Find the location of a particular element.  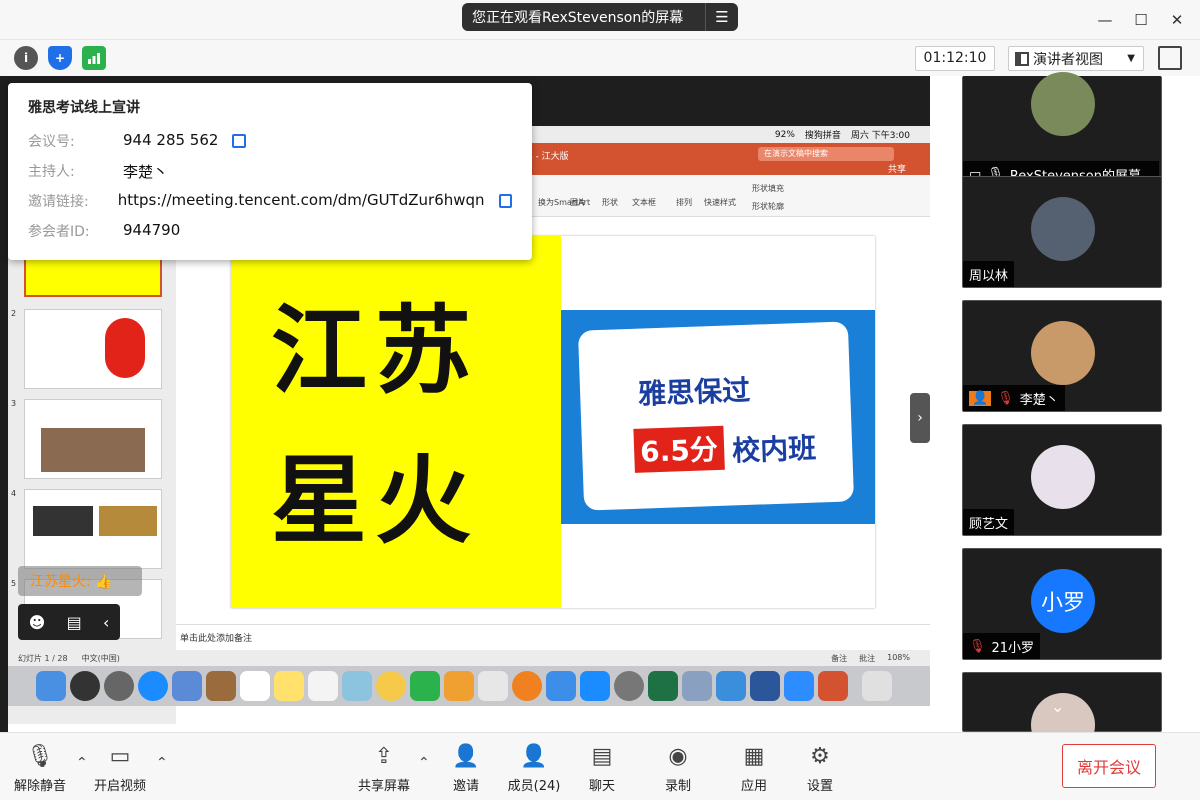

ppt-share: 共享 is located at coordinates (897, 170).